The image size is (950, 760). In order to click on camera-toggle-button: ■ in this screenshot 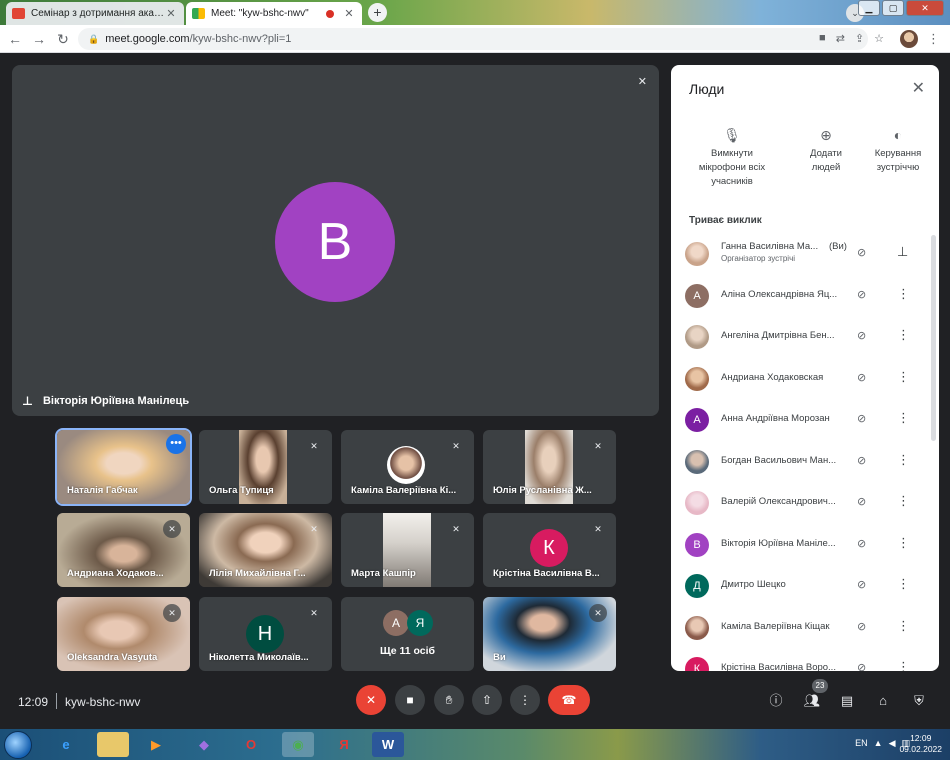, I will do `click(410, 700)`.